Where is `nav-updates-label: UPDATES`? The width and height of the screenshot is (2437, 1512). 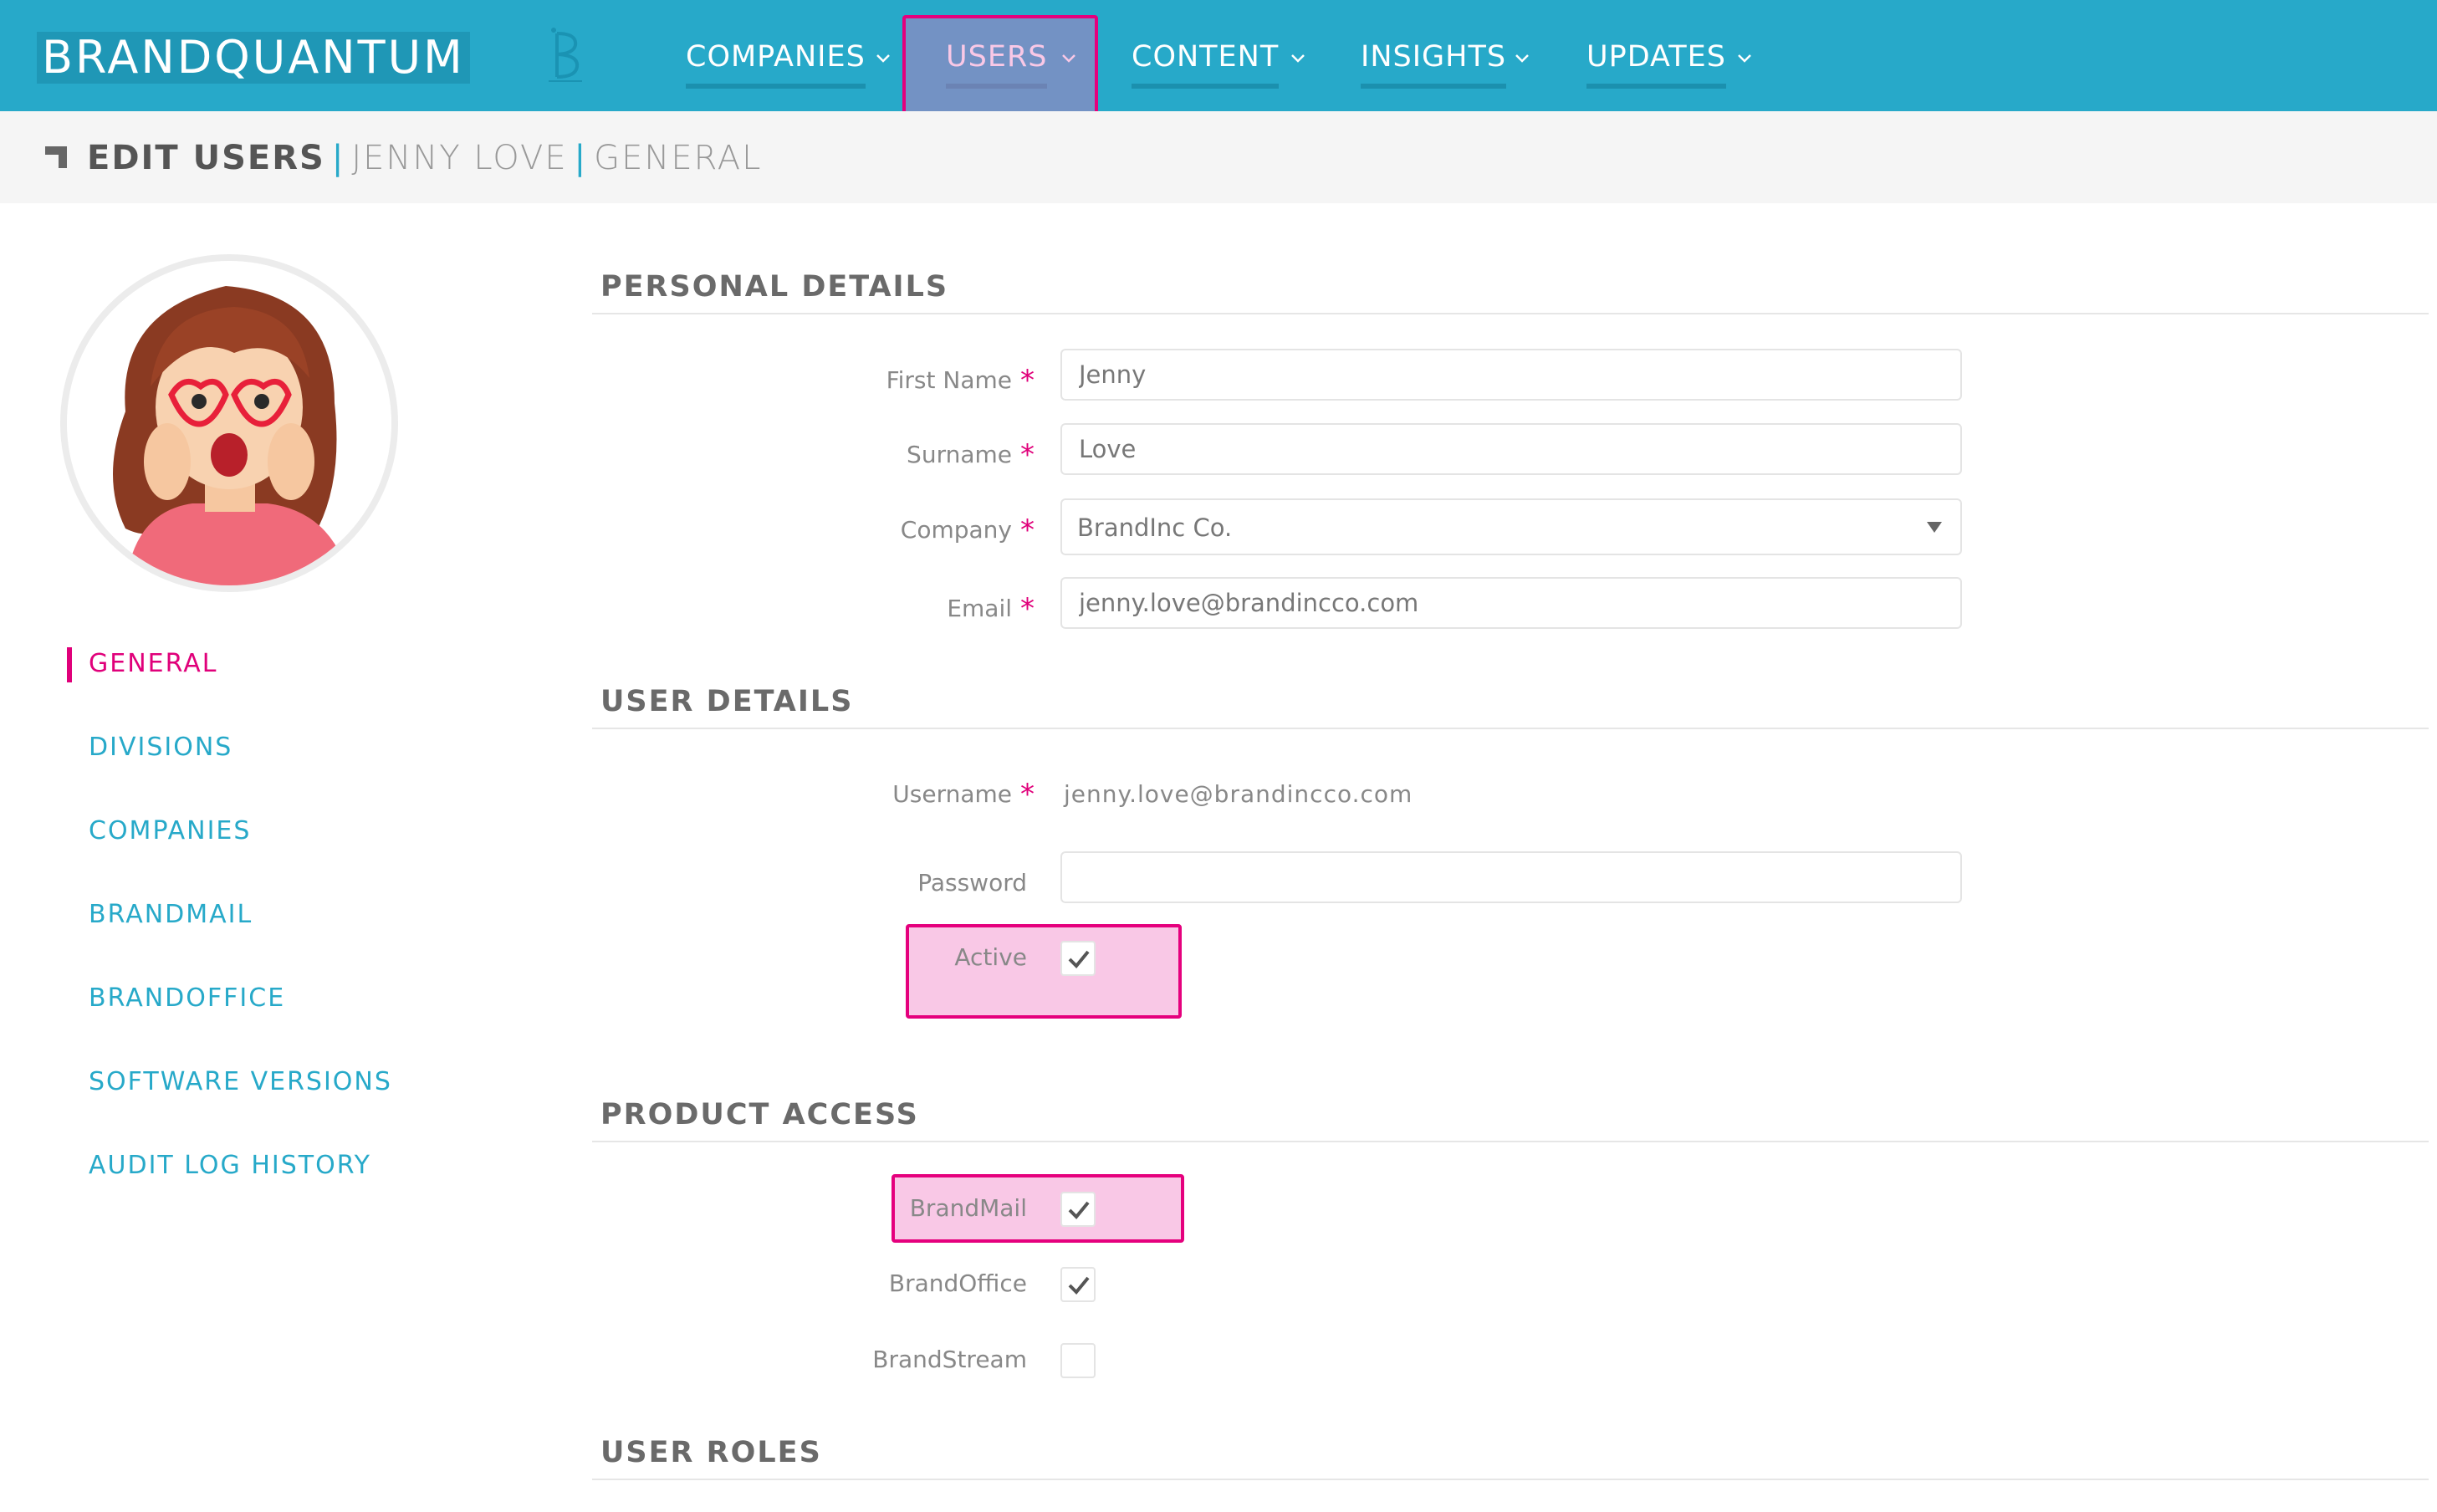
nav-updates-label: UPDATES is located at coordinates (1656, 64).